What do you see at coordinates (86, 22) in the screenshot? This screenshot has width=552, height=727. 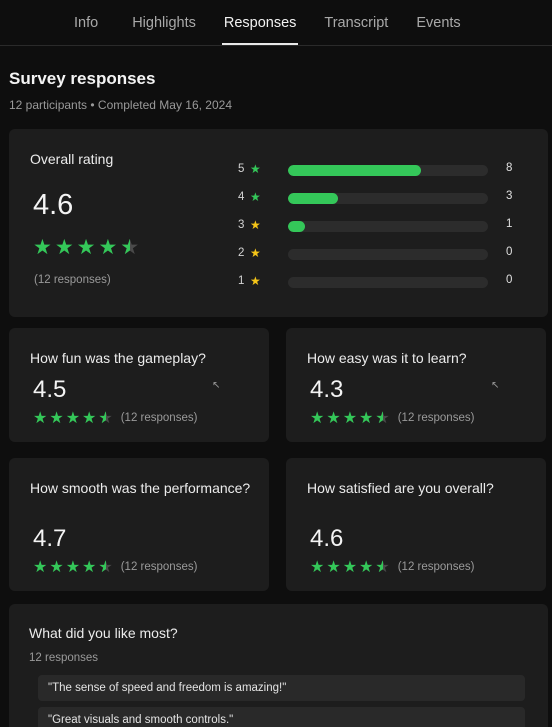 I see `tab-info: Info` at bounding box center [86, 22].